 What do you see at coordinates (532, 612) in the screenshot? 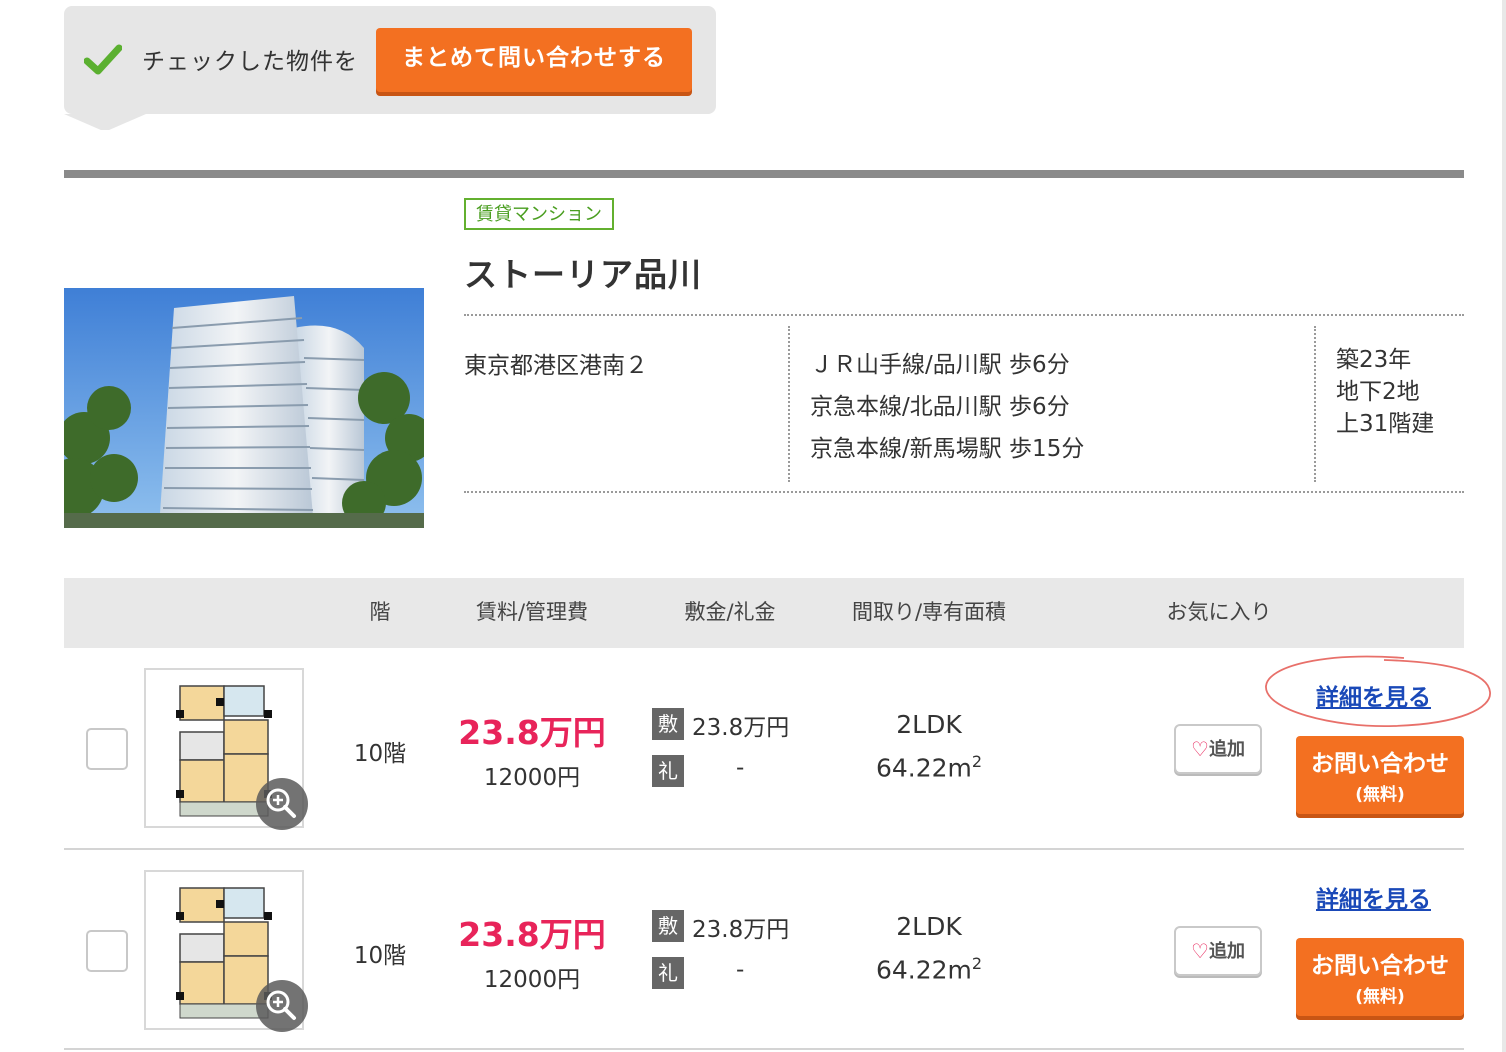
I see `header-rent: 賃料/管理費` at bounding box center [532, 612].